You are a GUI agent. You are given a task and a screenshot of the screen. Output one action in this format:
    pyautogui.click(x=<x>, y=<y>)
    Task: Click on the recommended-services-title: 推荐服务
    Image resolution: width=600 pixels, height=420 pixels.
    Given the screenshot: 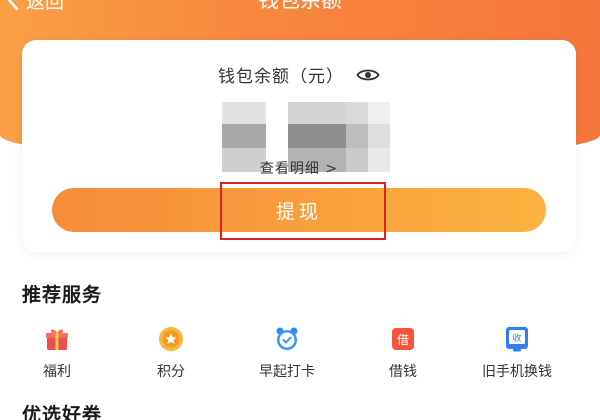 What is the action you would take?
    pyautogui.click(x=62, y=295)
    